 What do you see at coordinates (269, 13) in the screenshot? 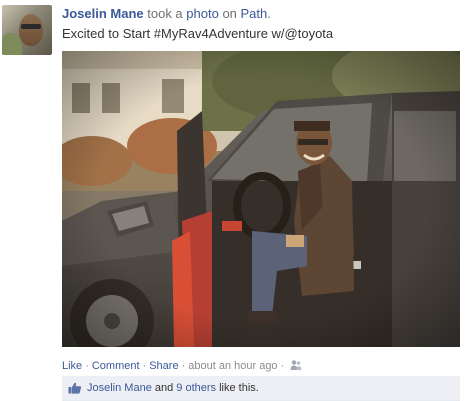
I see `period-text: .` at bounding box center [269, 13].